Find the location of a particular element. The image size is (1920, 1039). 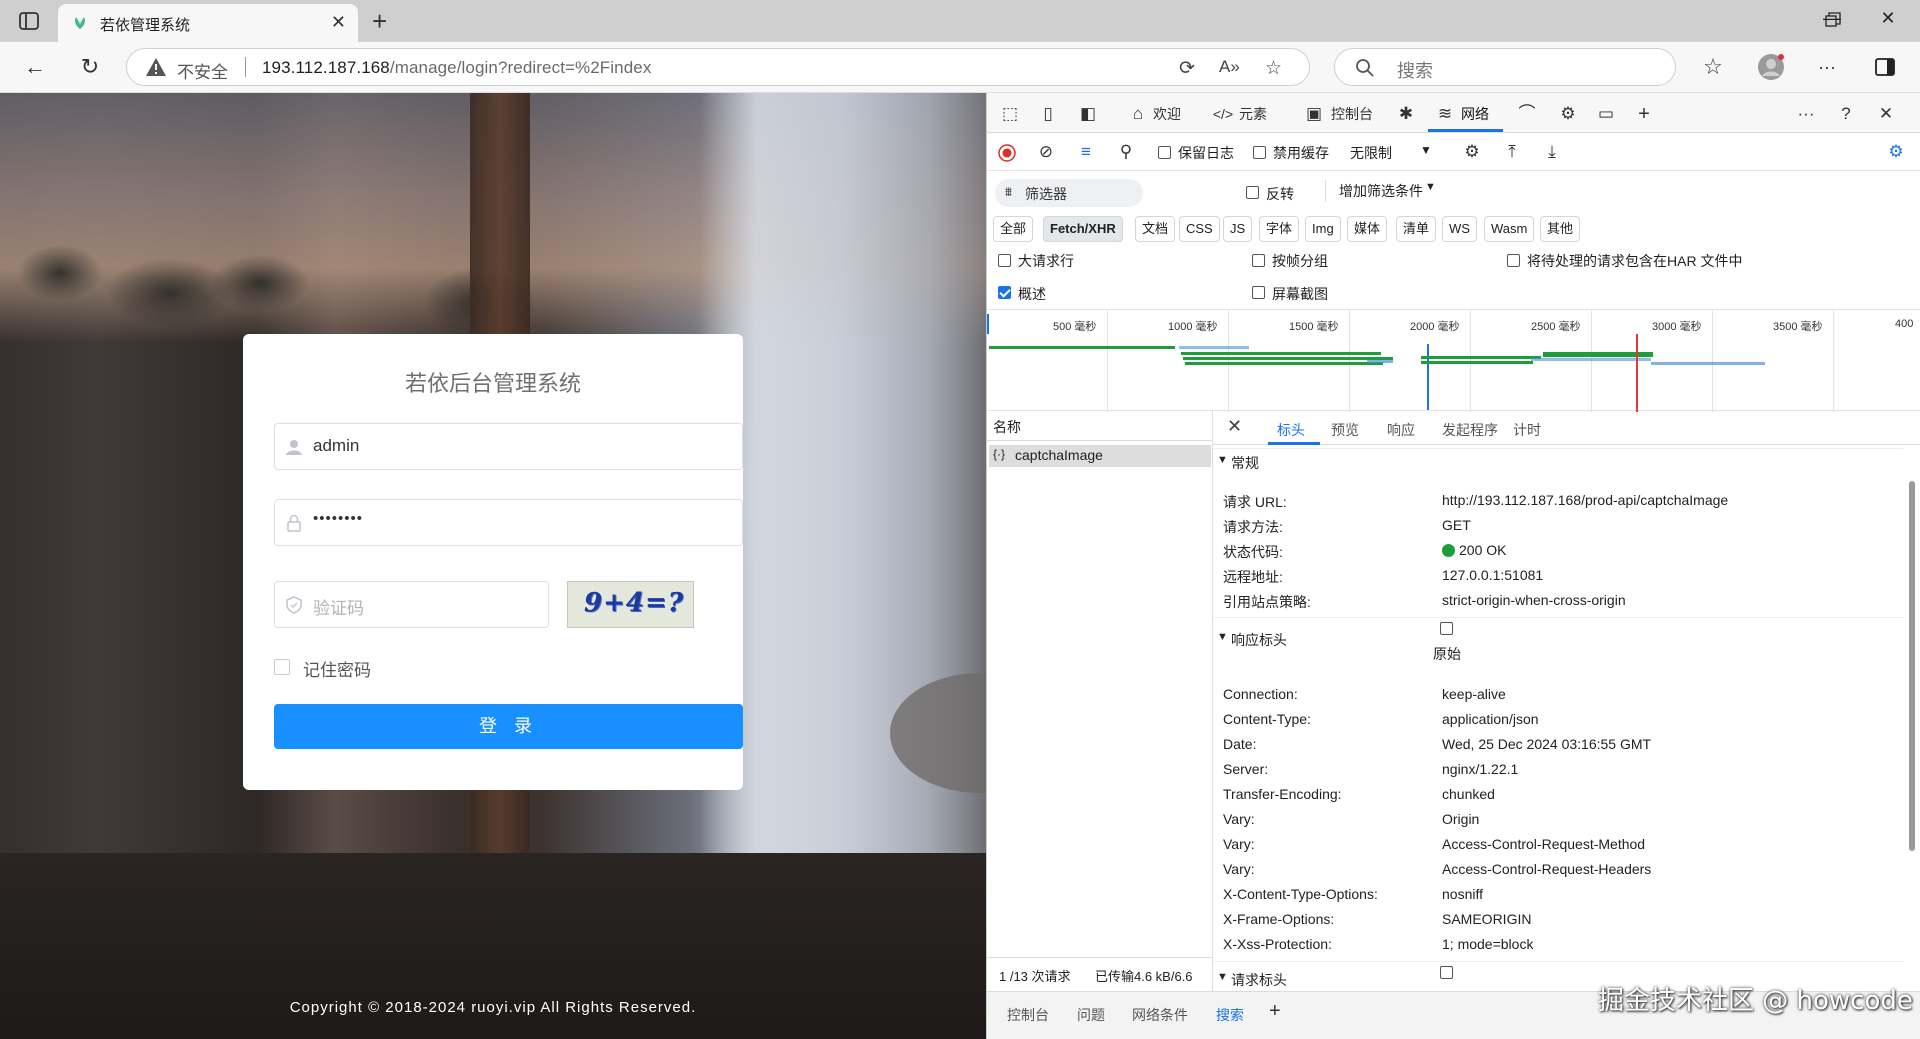

throttle-select: 无限制 is located at coordinates (1371, 153).